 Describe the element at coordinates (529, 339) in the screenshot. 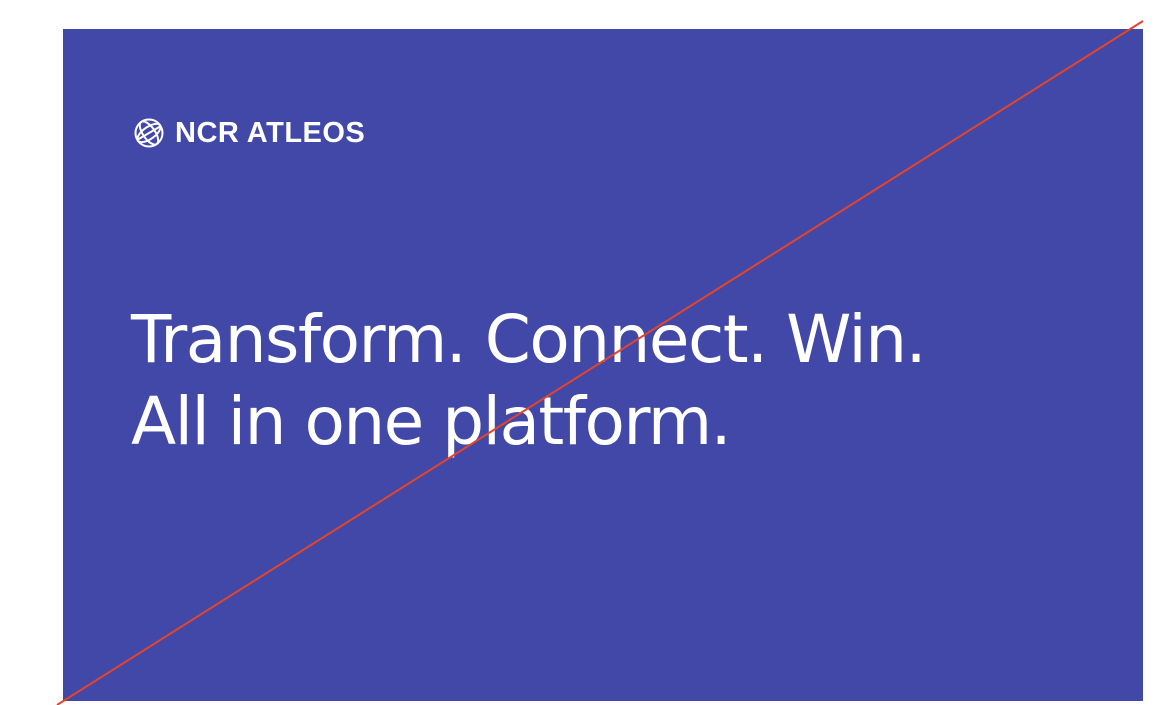

I see `headline-line-1: Transform. Connect. Win.` at that location.